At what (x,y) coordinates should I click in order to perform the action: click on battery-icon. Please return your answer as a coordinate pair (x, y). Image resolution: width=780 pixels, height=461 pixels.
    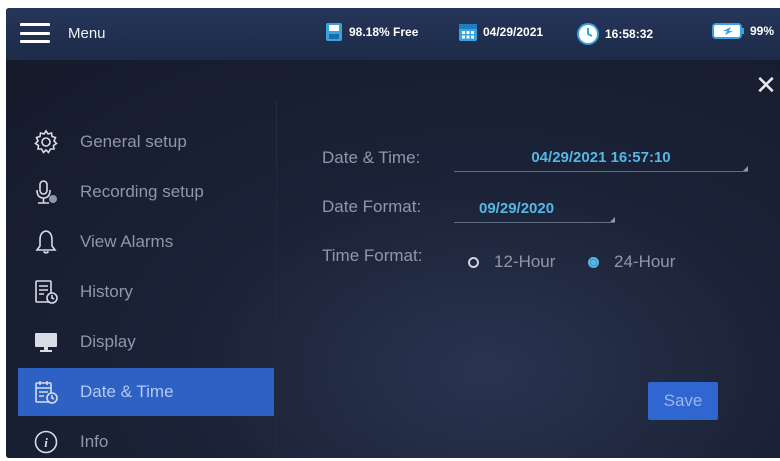
    Looking at the image, I should click on (728, 31).